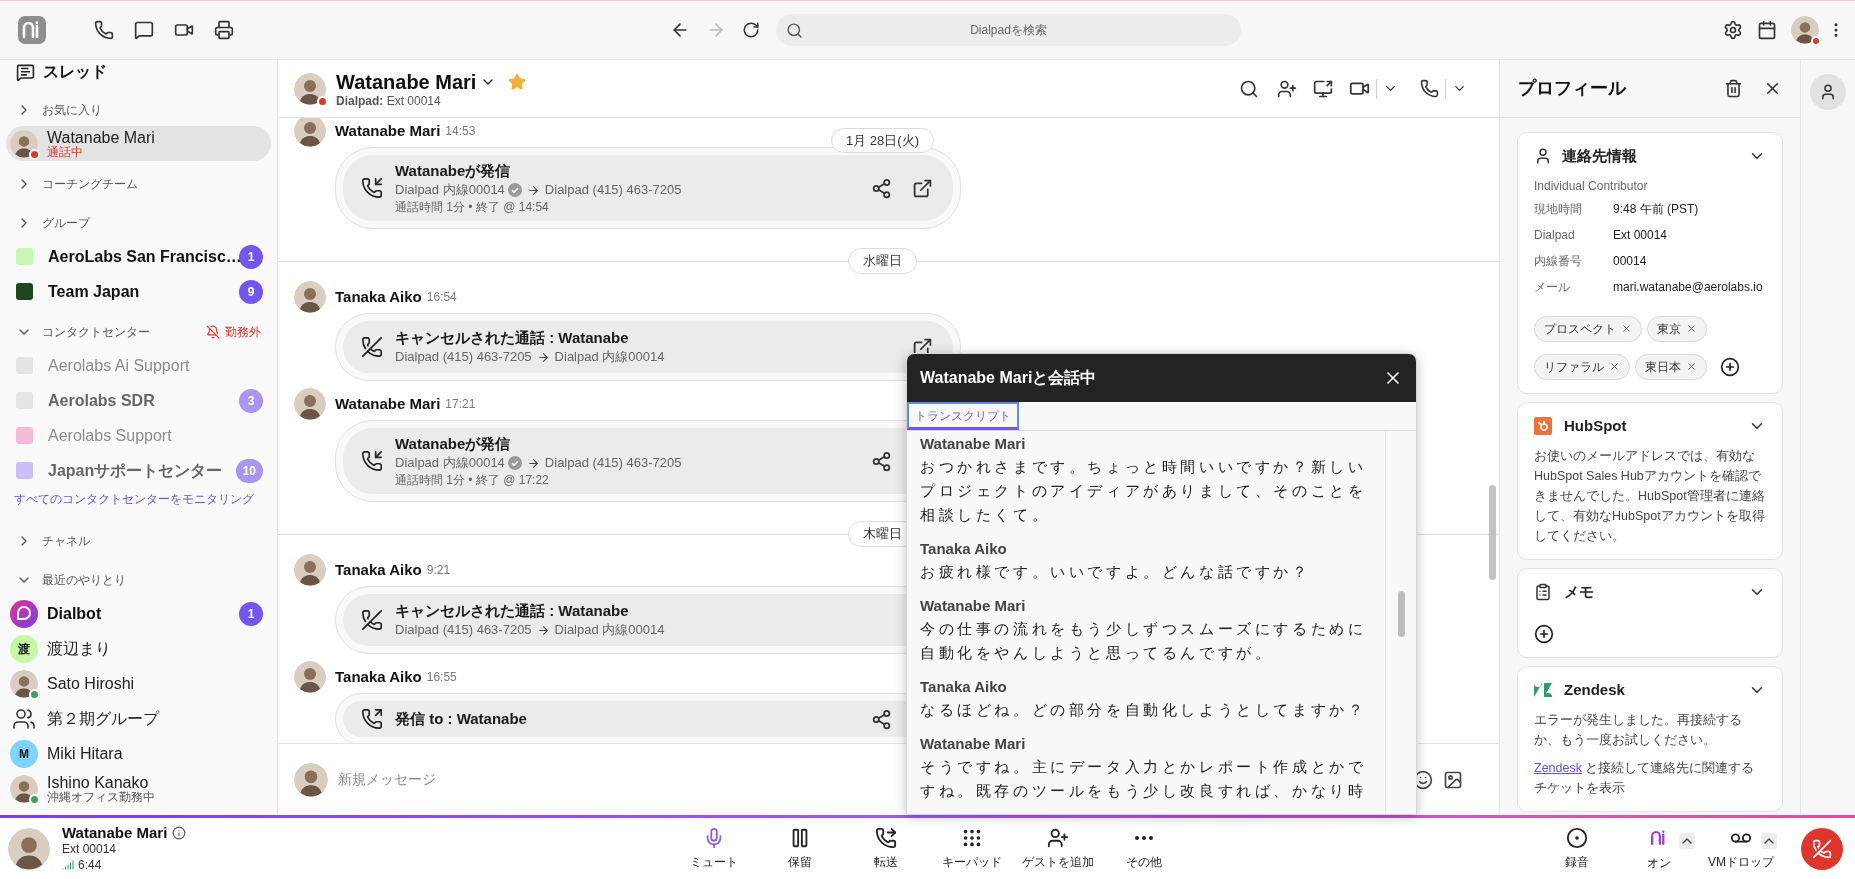 This screenshot has width=1855, height=879. What do you see at coordinates (1144, 837) in the screenshot?
I see `more-icon` at bounding box center [1144, 837].